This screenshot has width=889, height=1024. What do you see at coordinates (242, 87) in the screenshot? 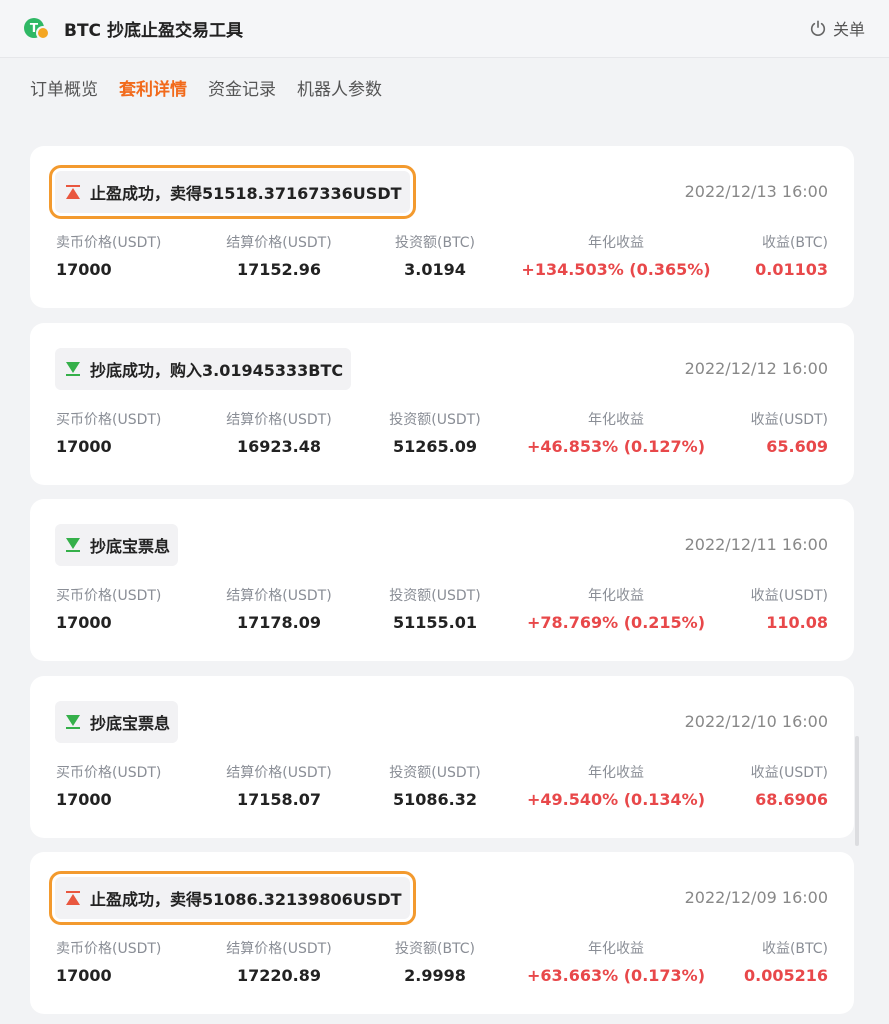
I see `tab-fund-records: 资金记录` at bounding box center [242, 87].